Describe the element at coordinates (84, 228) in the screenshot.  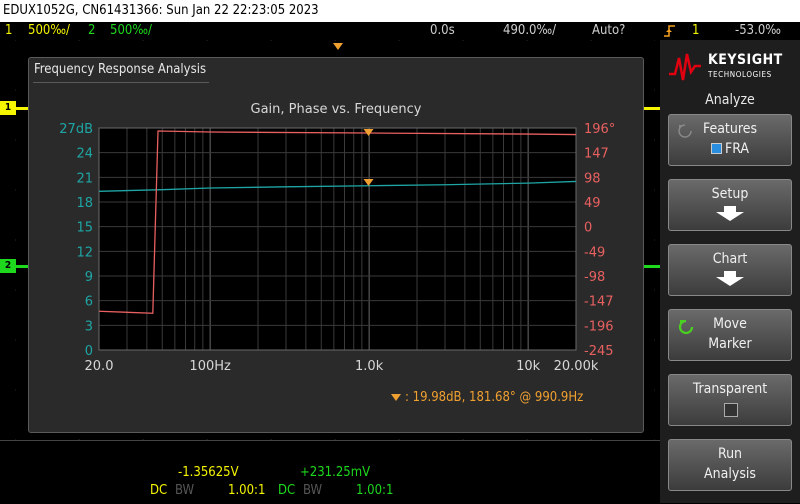
I see `y-left-tick-label: 15` at that location.